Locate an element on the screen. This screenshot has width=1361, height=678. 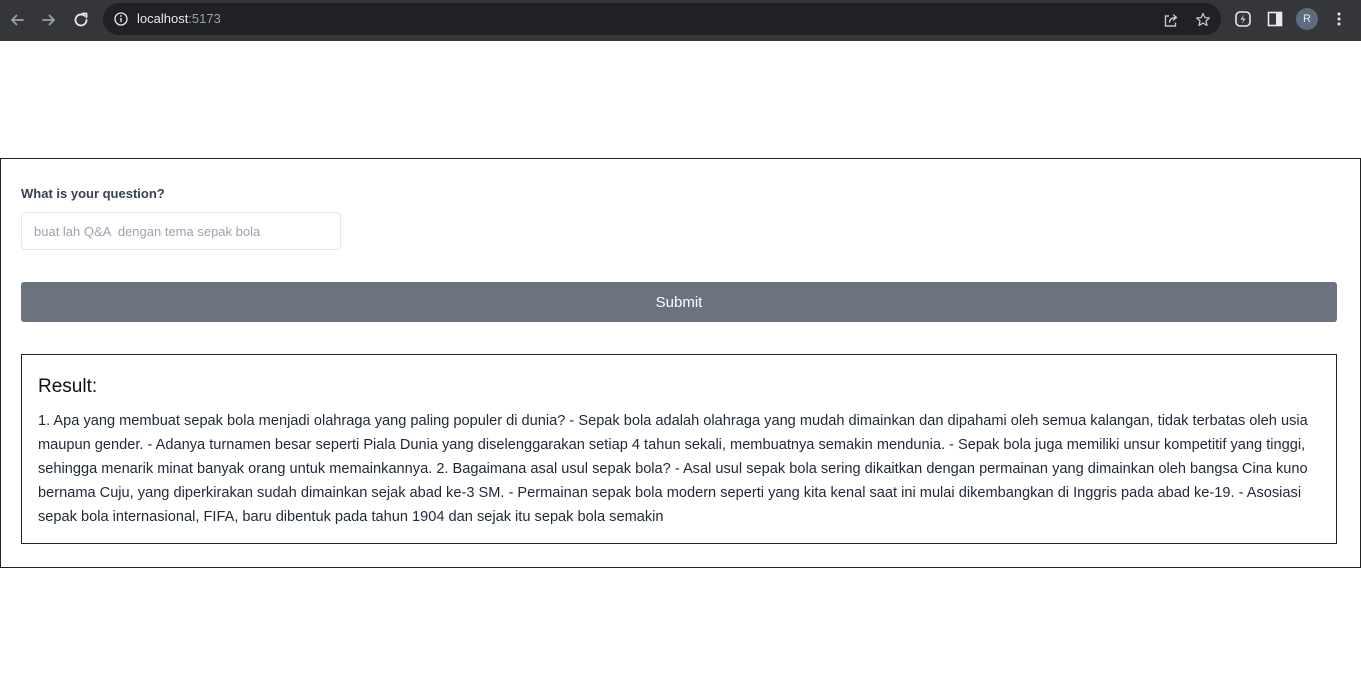
forward-button is located at coordinates (49, 20).